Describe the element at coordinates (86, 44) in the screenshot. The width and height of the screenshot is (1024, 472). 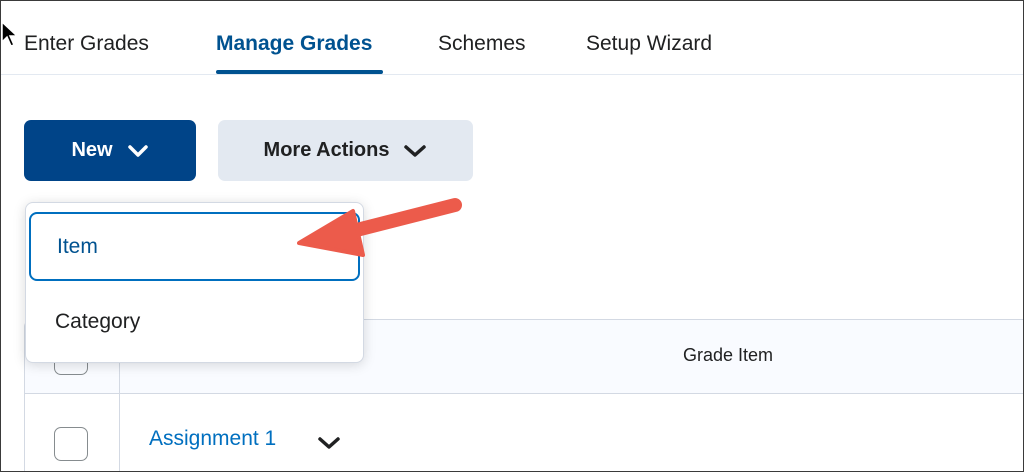
I see `tab-enter-grades: Enter Grades` at that location.